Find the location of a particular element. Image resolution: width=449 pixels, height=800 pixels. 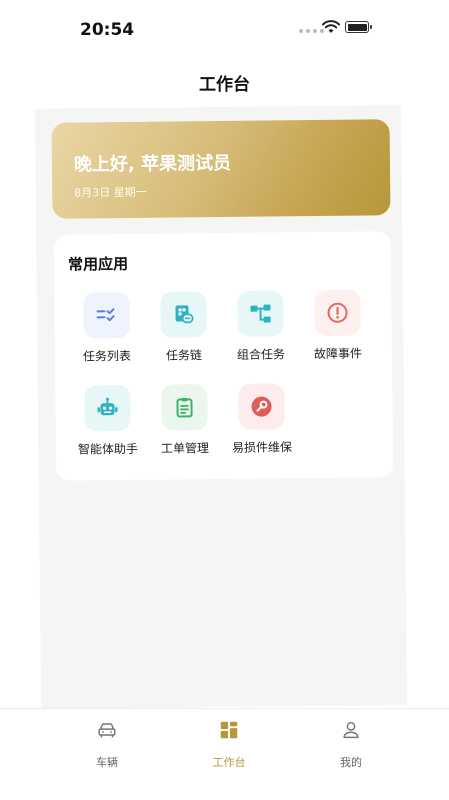

task-link-icon is located at coordinates (183, 314).